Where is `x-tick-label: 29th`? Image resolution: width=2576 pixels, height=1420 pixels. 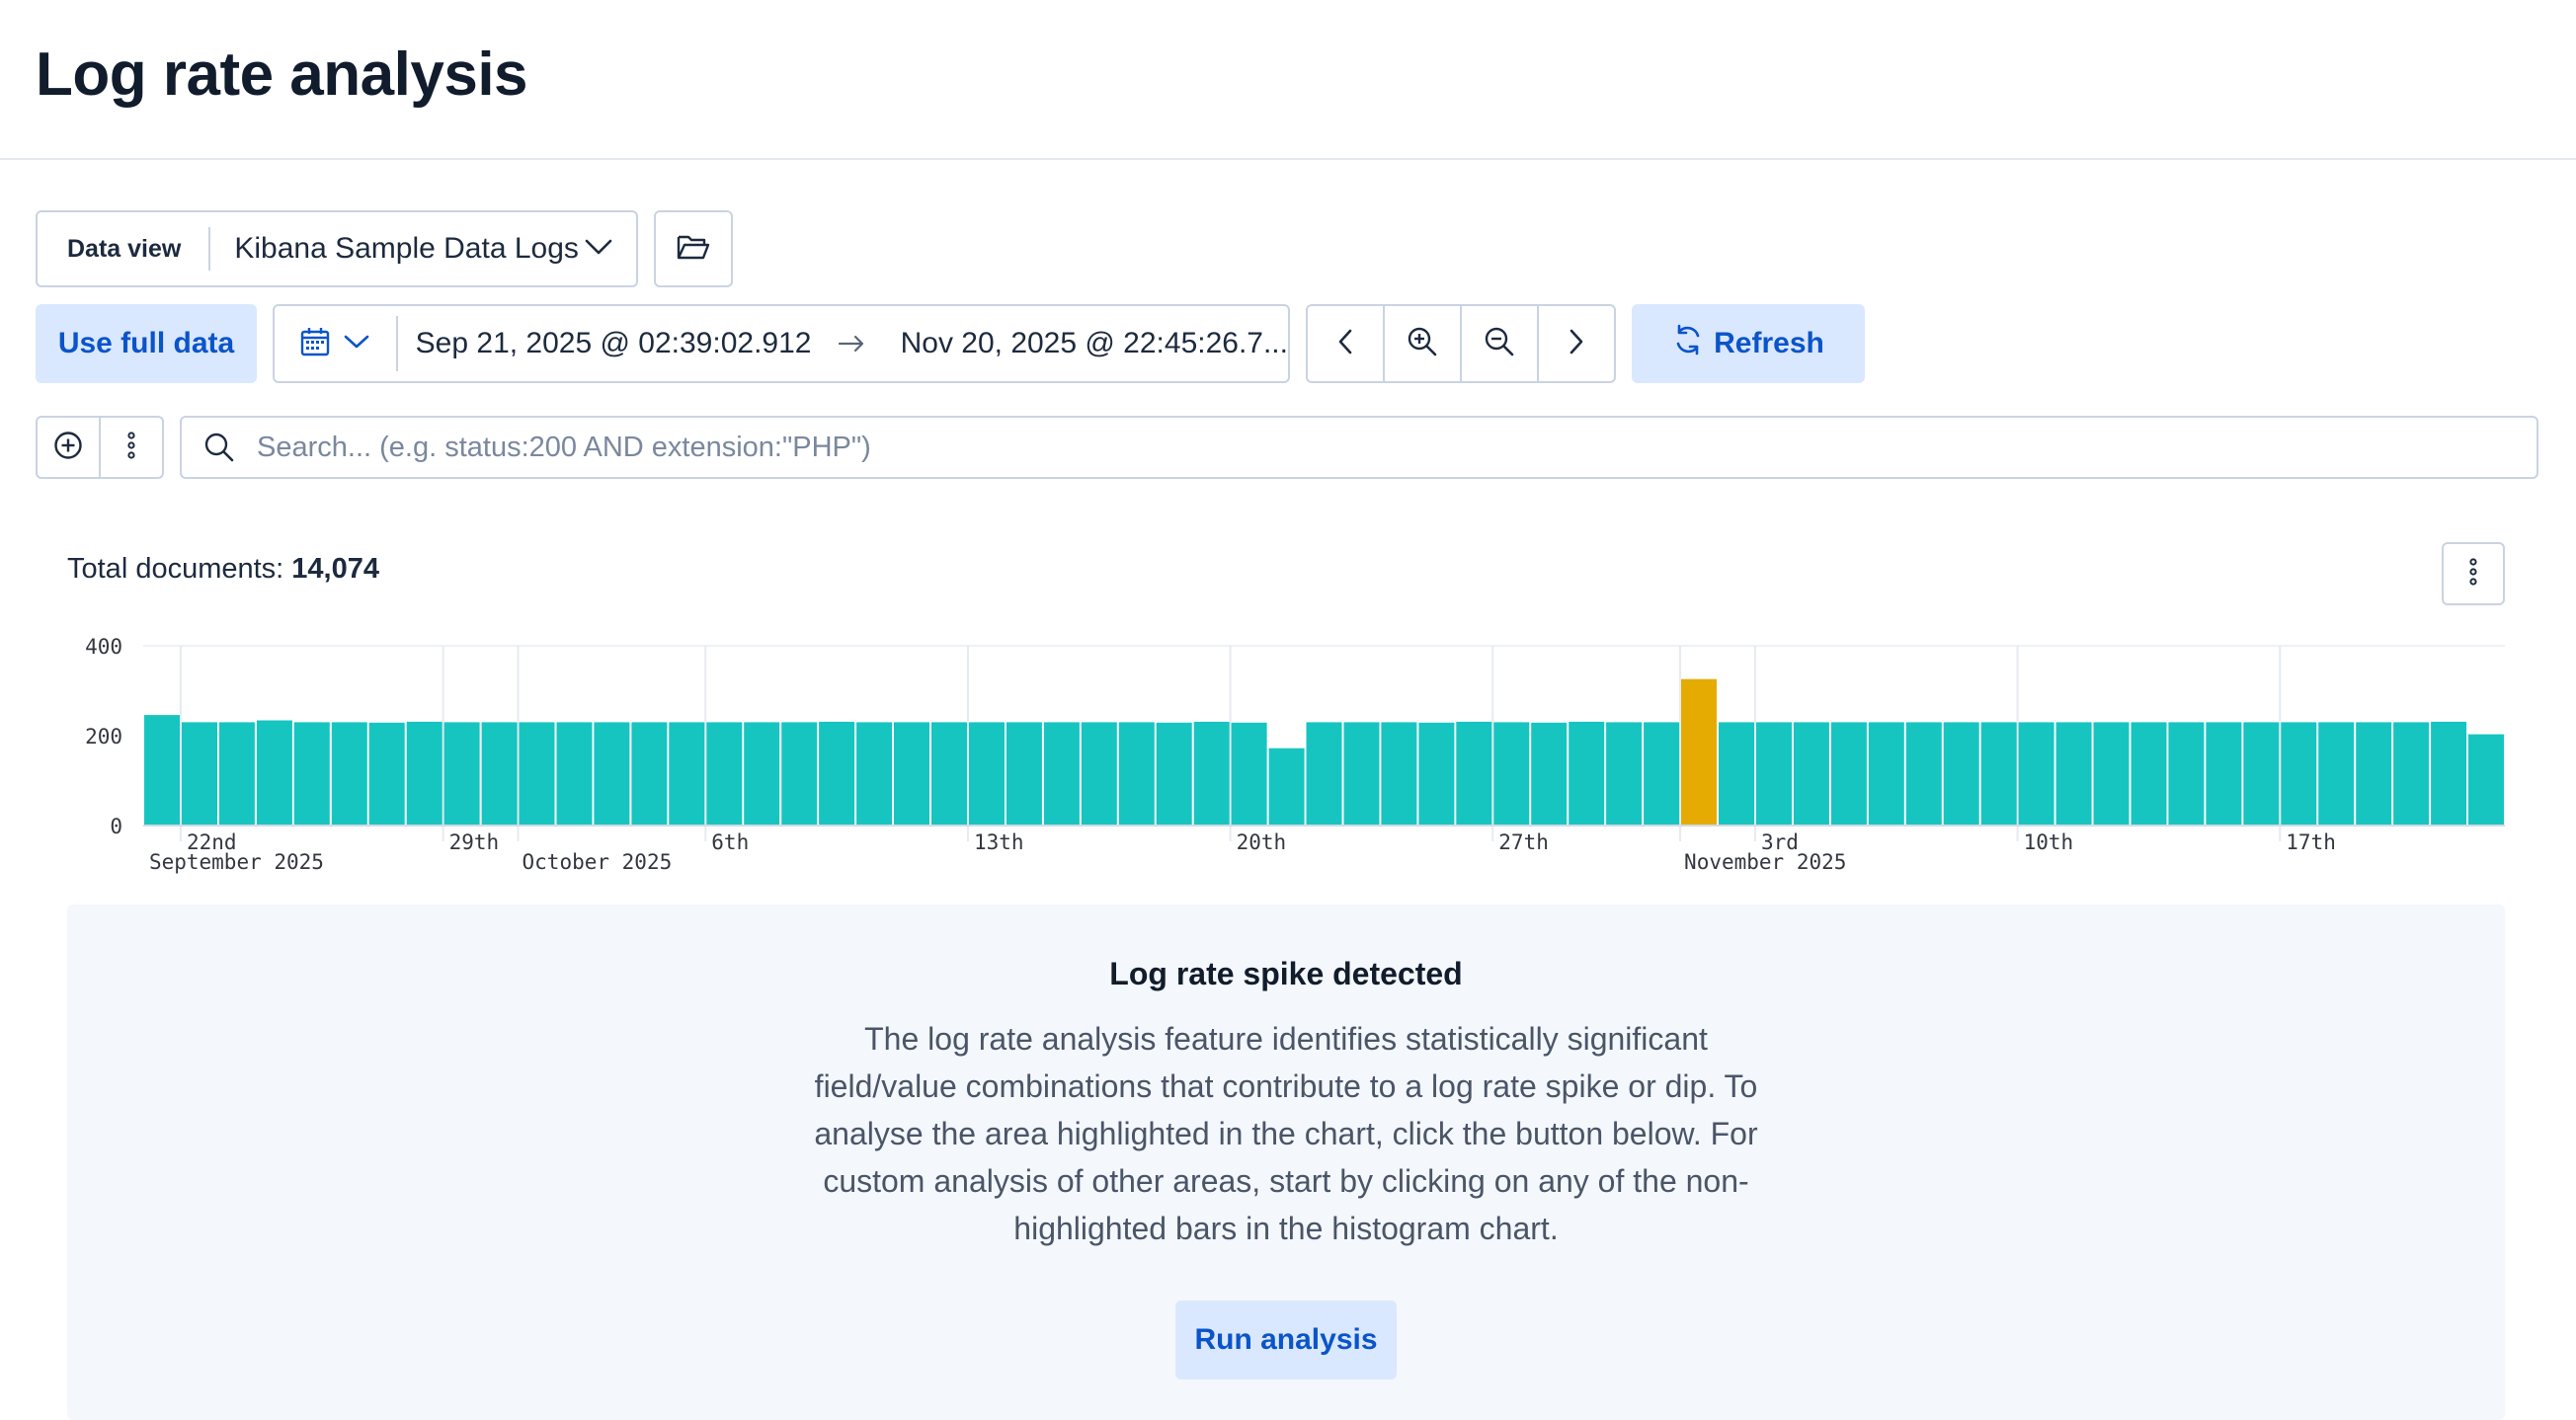
x-tick-label: 29th is located at coordinates (474, 842).